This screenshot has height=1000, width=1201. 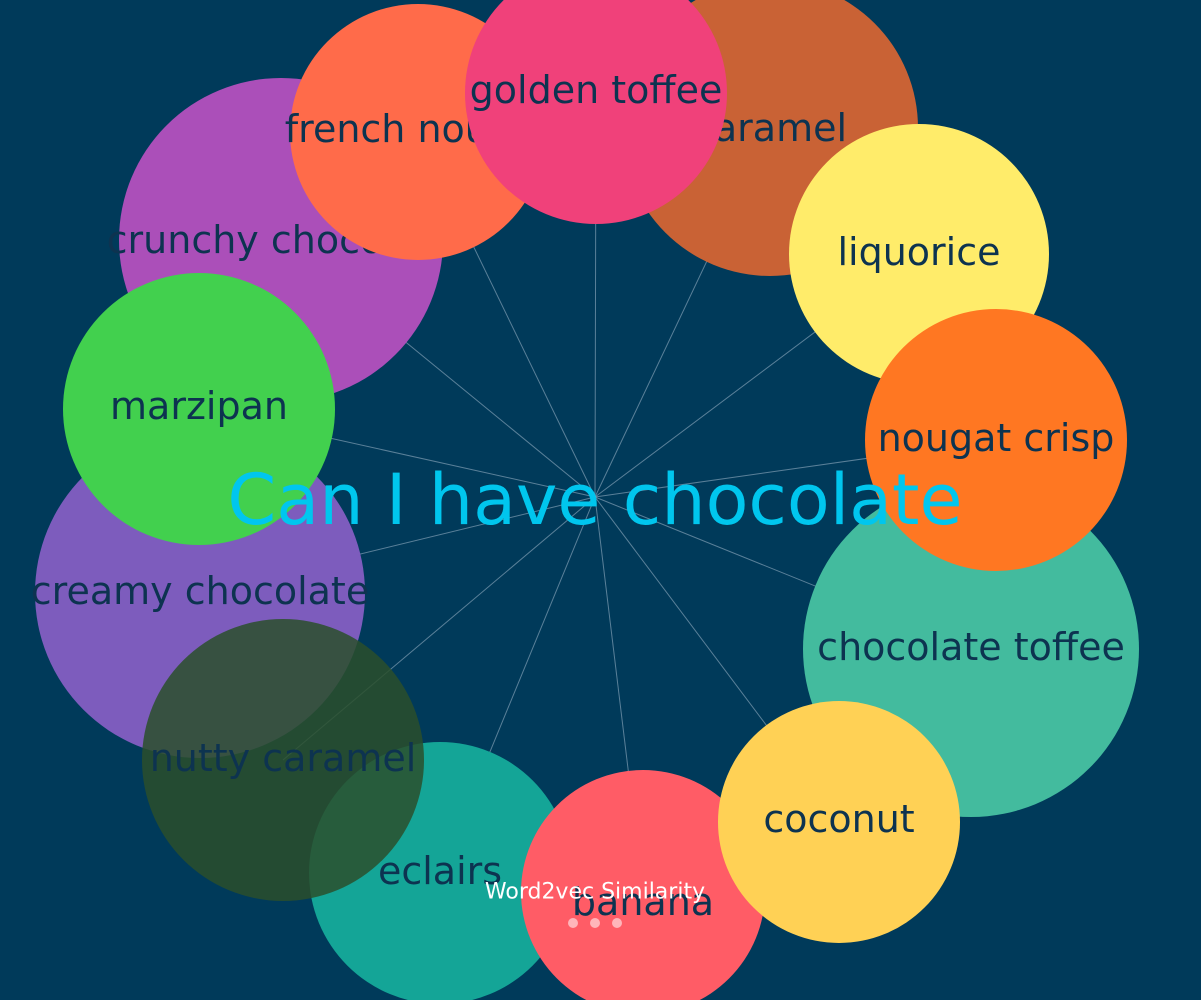 I want to click on center-query-label: Can I have chocolate, so click(x=595, y=500).